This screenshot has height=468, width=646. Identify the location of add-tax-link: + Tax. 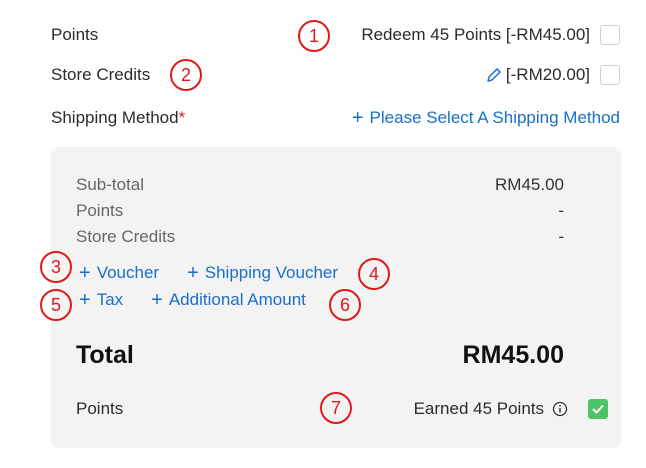
(101, 300).